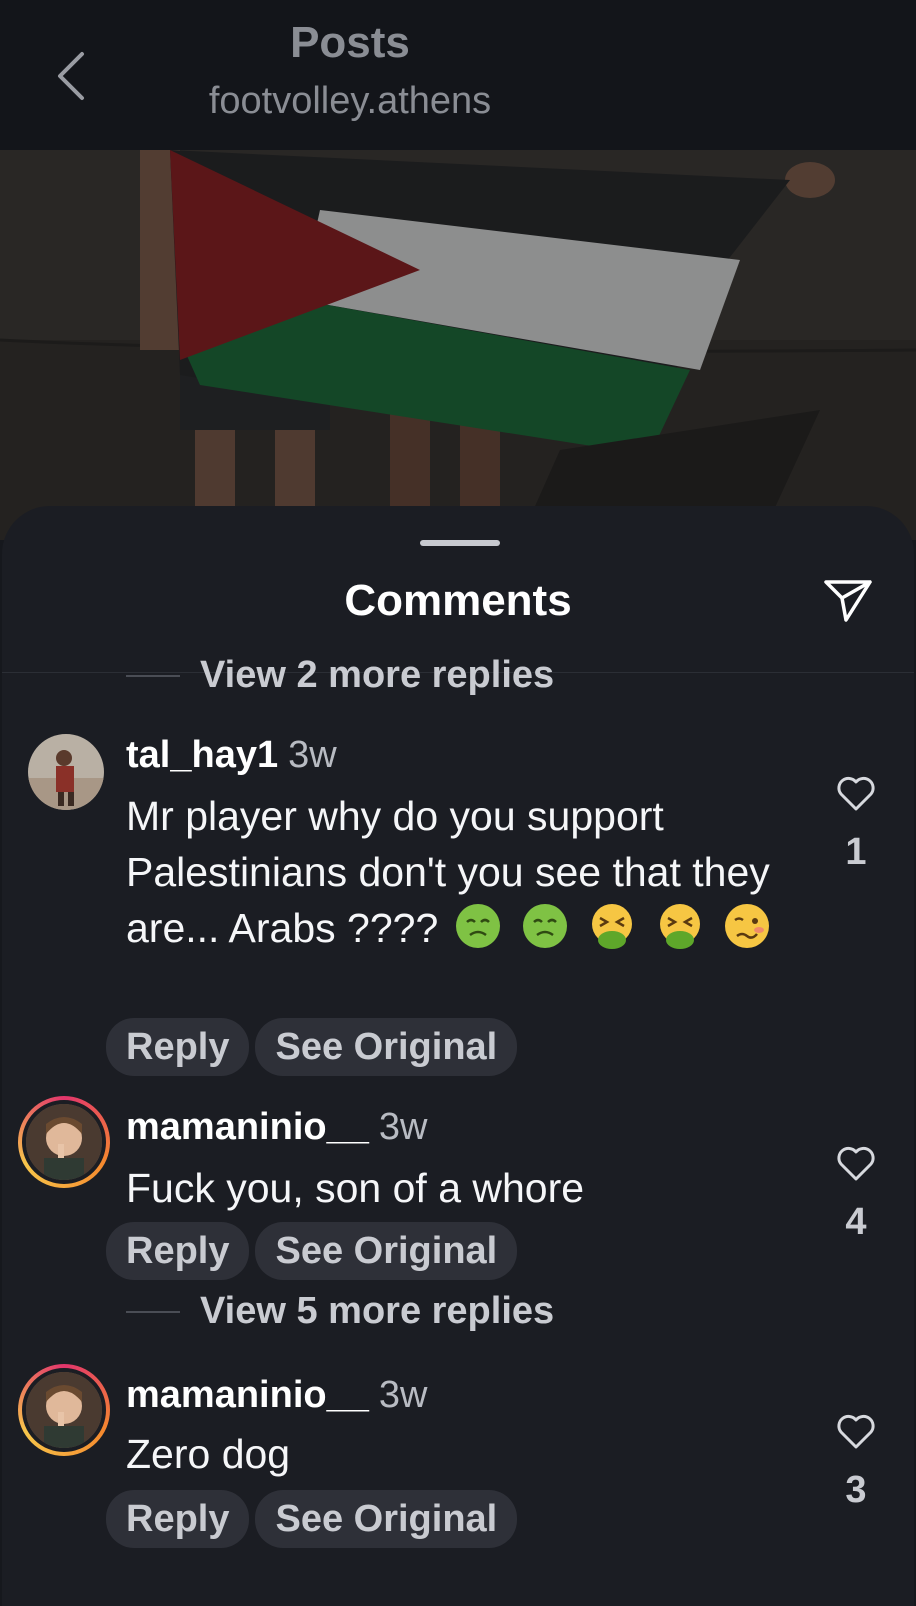 The image size is (916, 1606). What do you see at coordinates (856, 1195) in the screenshot?
I see `like-button: 4` at bounding box center [856, 1195].